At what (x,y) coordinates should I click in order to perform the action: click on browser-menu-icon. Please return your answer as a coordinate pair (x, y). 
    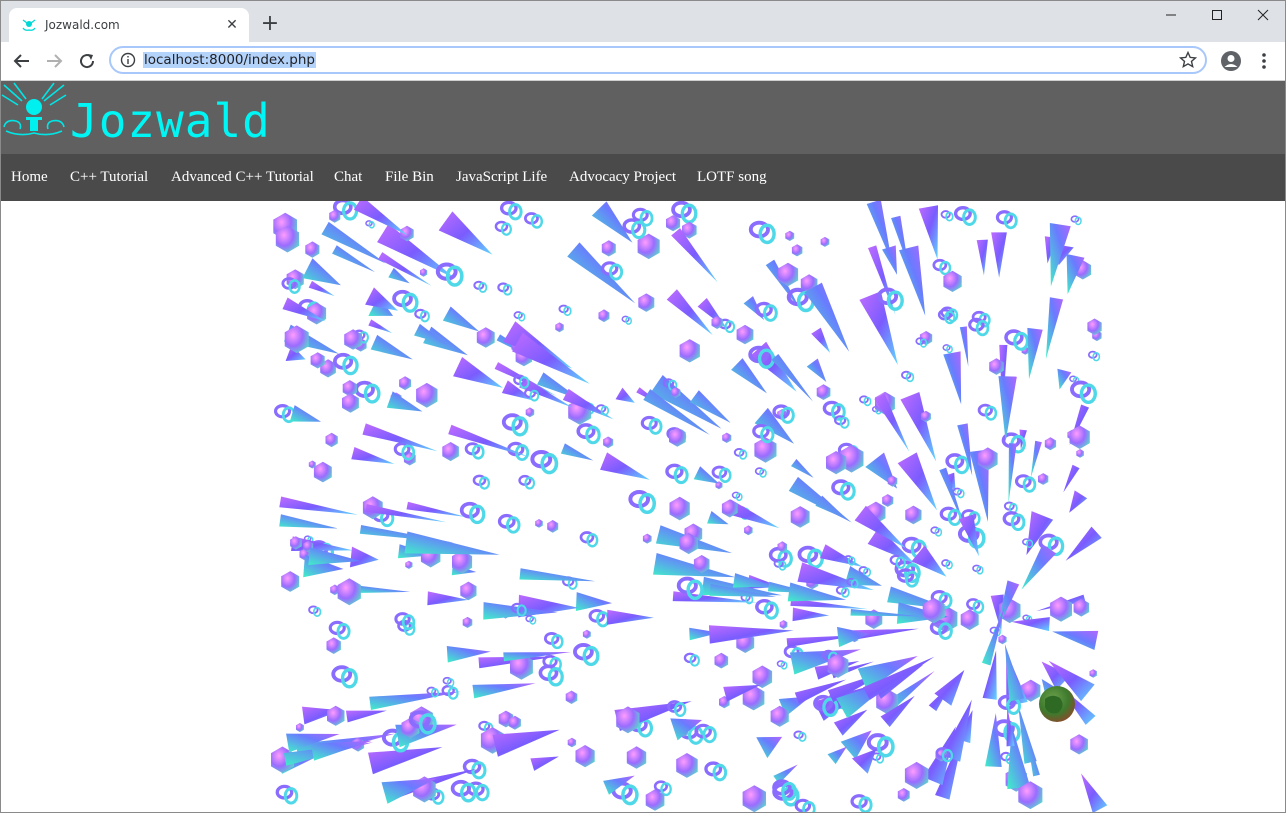
    Looking at the image, I should click on (1264, 61).